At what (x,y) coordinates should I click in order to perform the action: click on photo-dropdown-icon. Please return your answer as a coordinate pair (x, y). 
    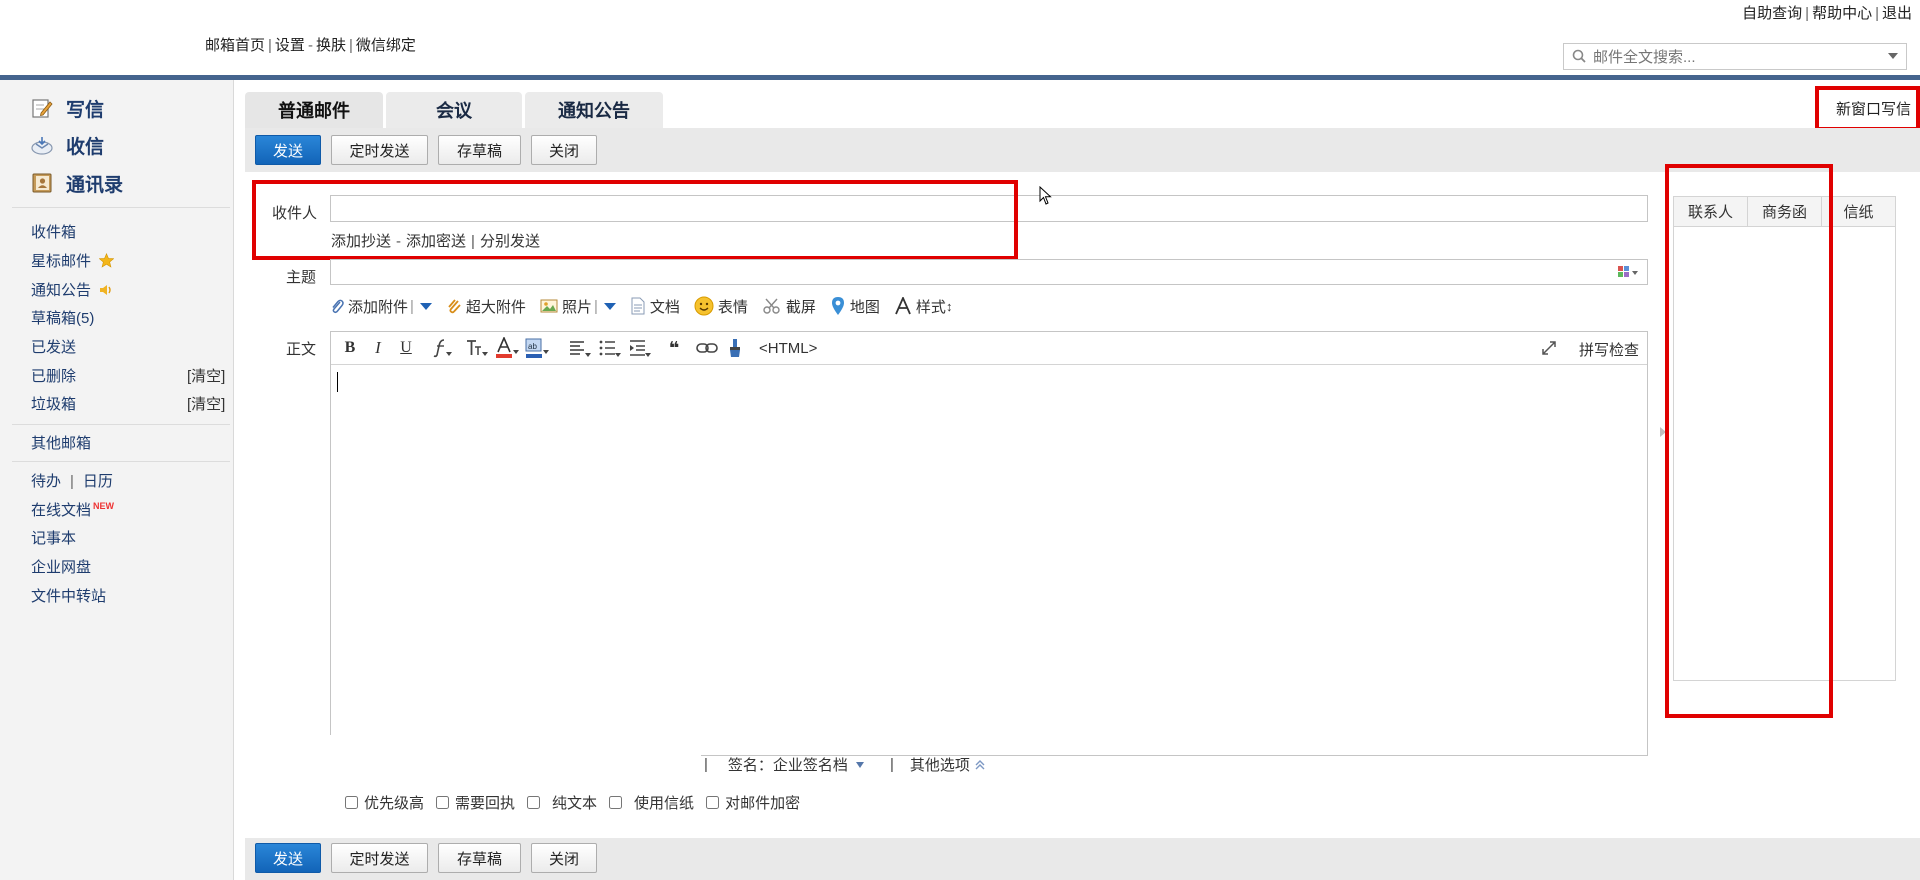
    Looking at the image, I should click on (609, 306).